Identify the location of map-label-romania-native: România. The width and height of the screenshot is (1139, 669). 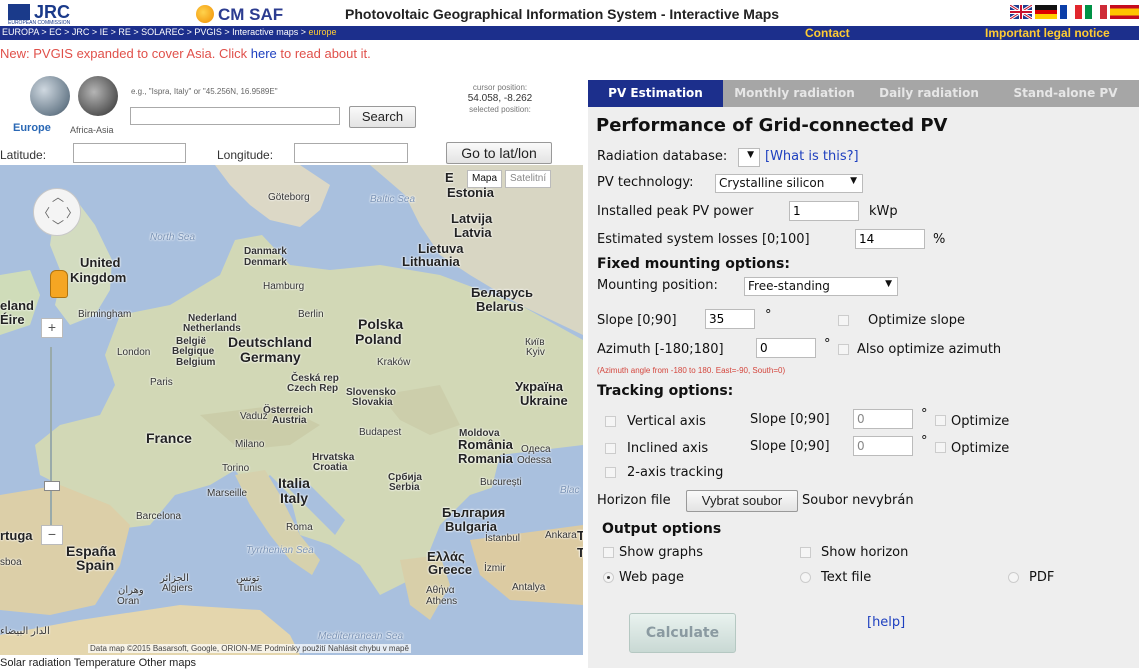
(485, 444).